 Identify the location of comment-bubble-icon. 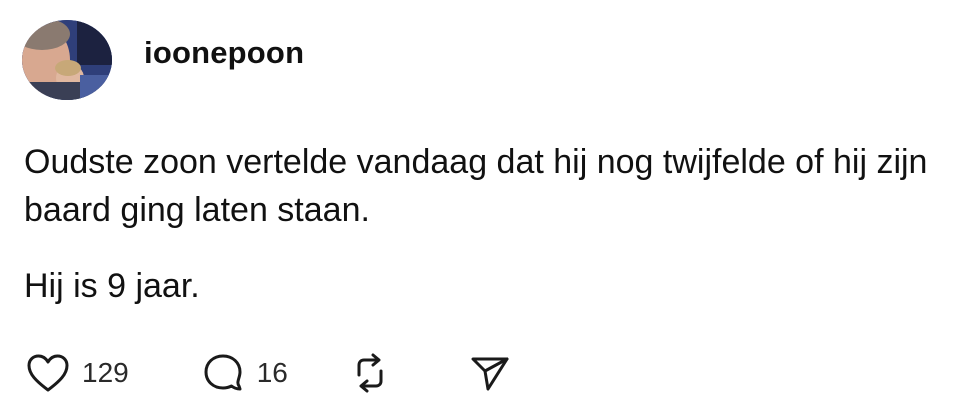
(223, 373).